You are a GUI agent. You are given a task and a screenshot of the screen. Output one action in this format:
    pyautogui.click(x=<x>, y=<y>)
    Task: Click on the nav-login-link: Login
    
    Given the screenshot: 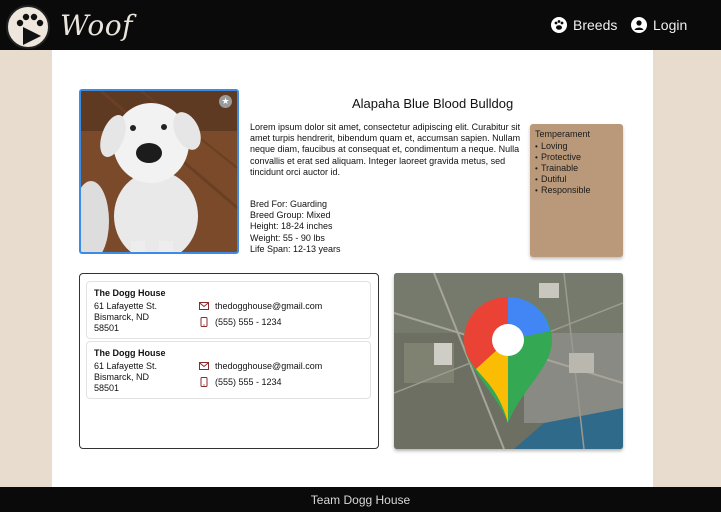 What is the action you would take?
    pyautogui.click(x=659, y=25)
    